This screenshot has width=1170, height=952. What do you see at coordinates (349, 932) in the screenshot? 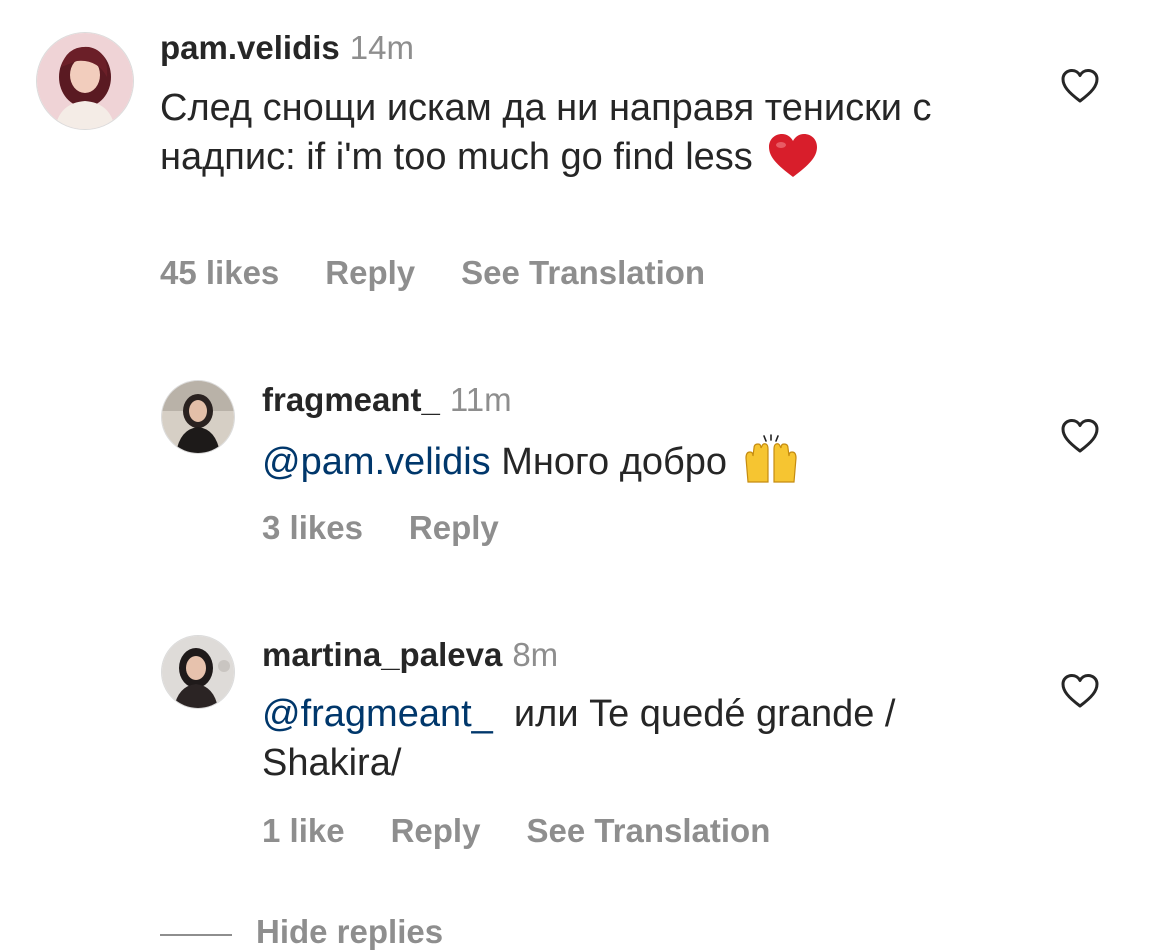
I see `hide-replies-button: Hide replies` at bounding box center [349, 932].